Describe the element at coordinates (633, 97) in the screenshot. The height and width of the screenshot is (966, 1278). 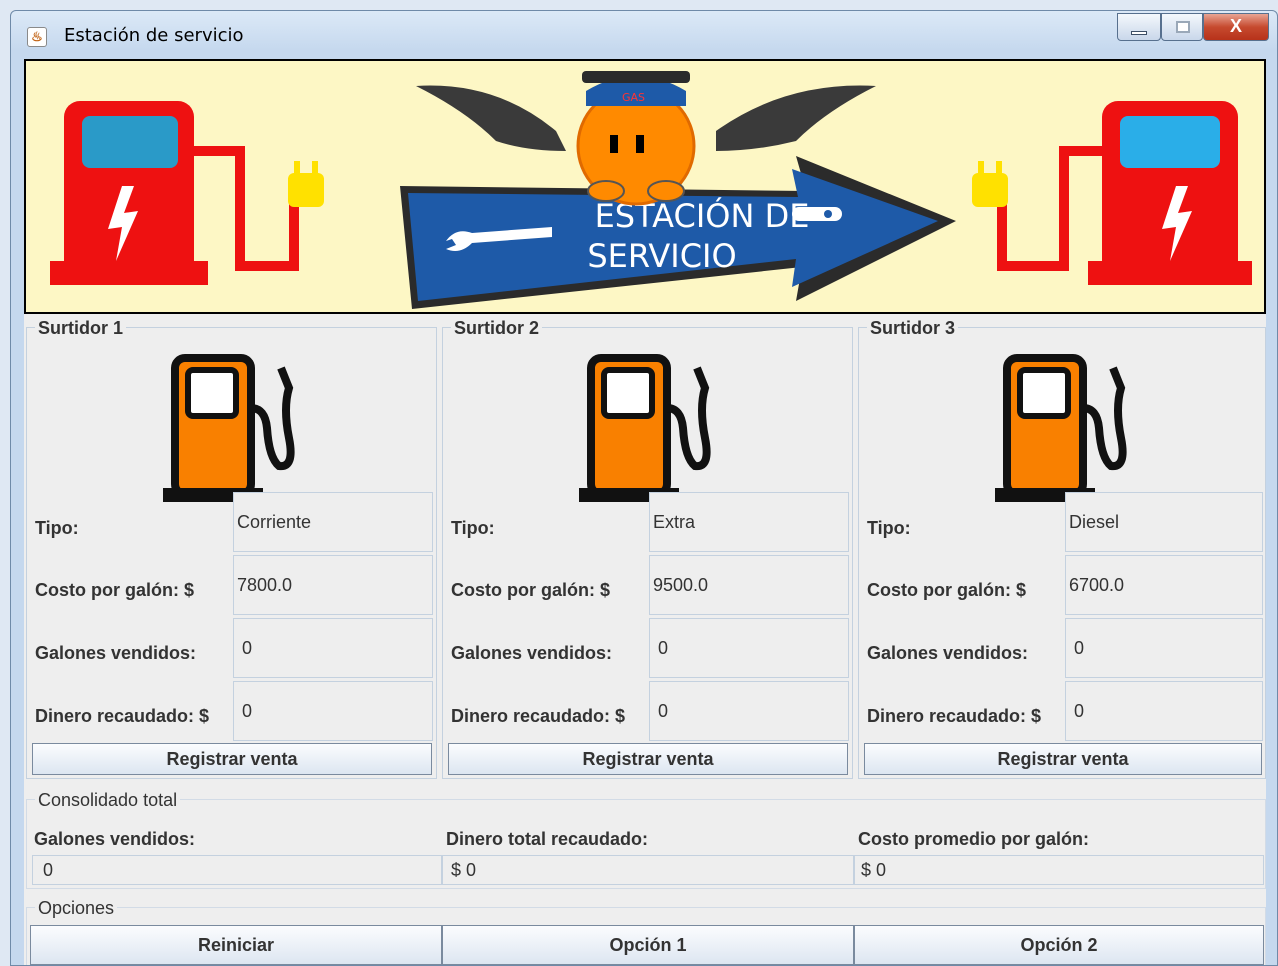
I see `mascot-cap-text: GAS` at that location.